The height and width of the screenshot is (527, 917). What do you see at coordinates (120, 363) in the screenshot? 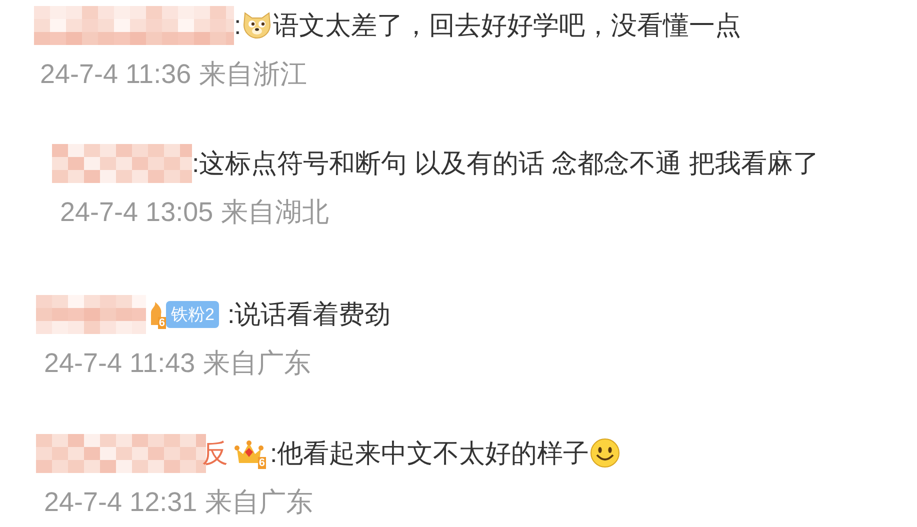
I see `comment-time: 24-7-4 11:43` at bounding box center [120, 363].